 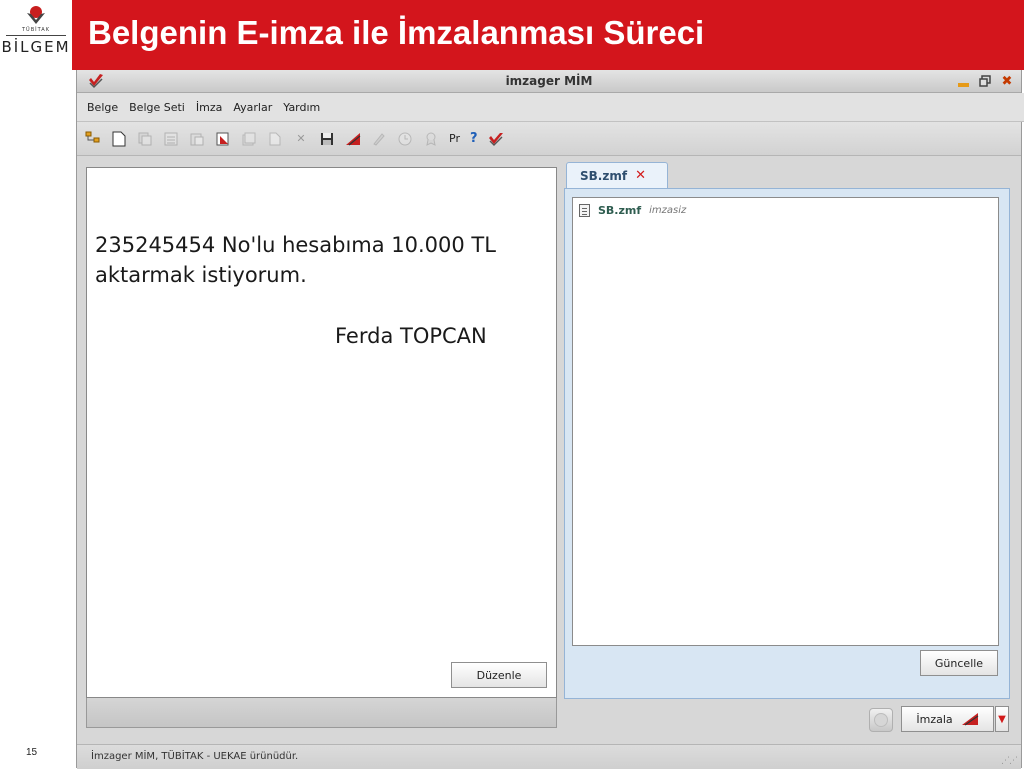 What do you see at coordinates (379, 139) in the screenshot?
I see `pen-icon` at bounding box center [379, 139].